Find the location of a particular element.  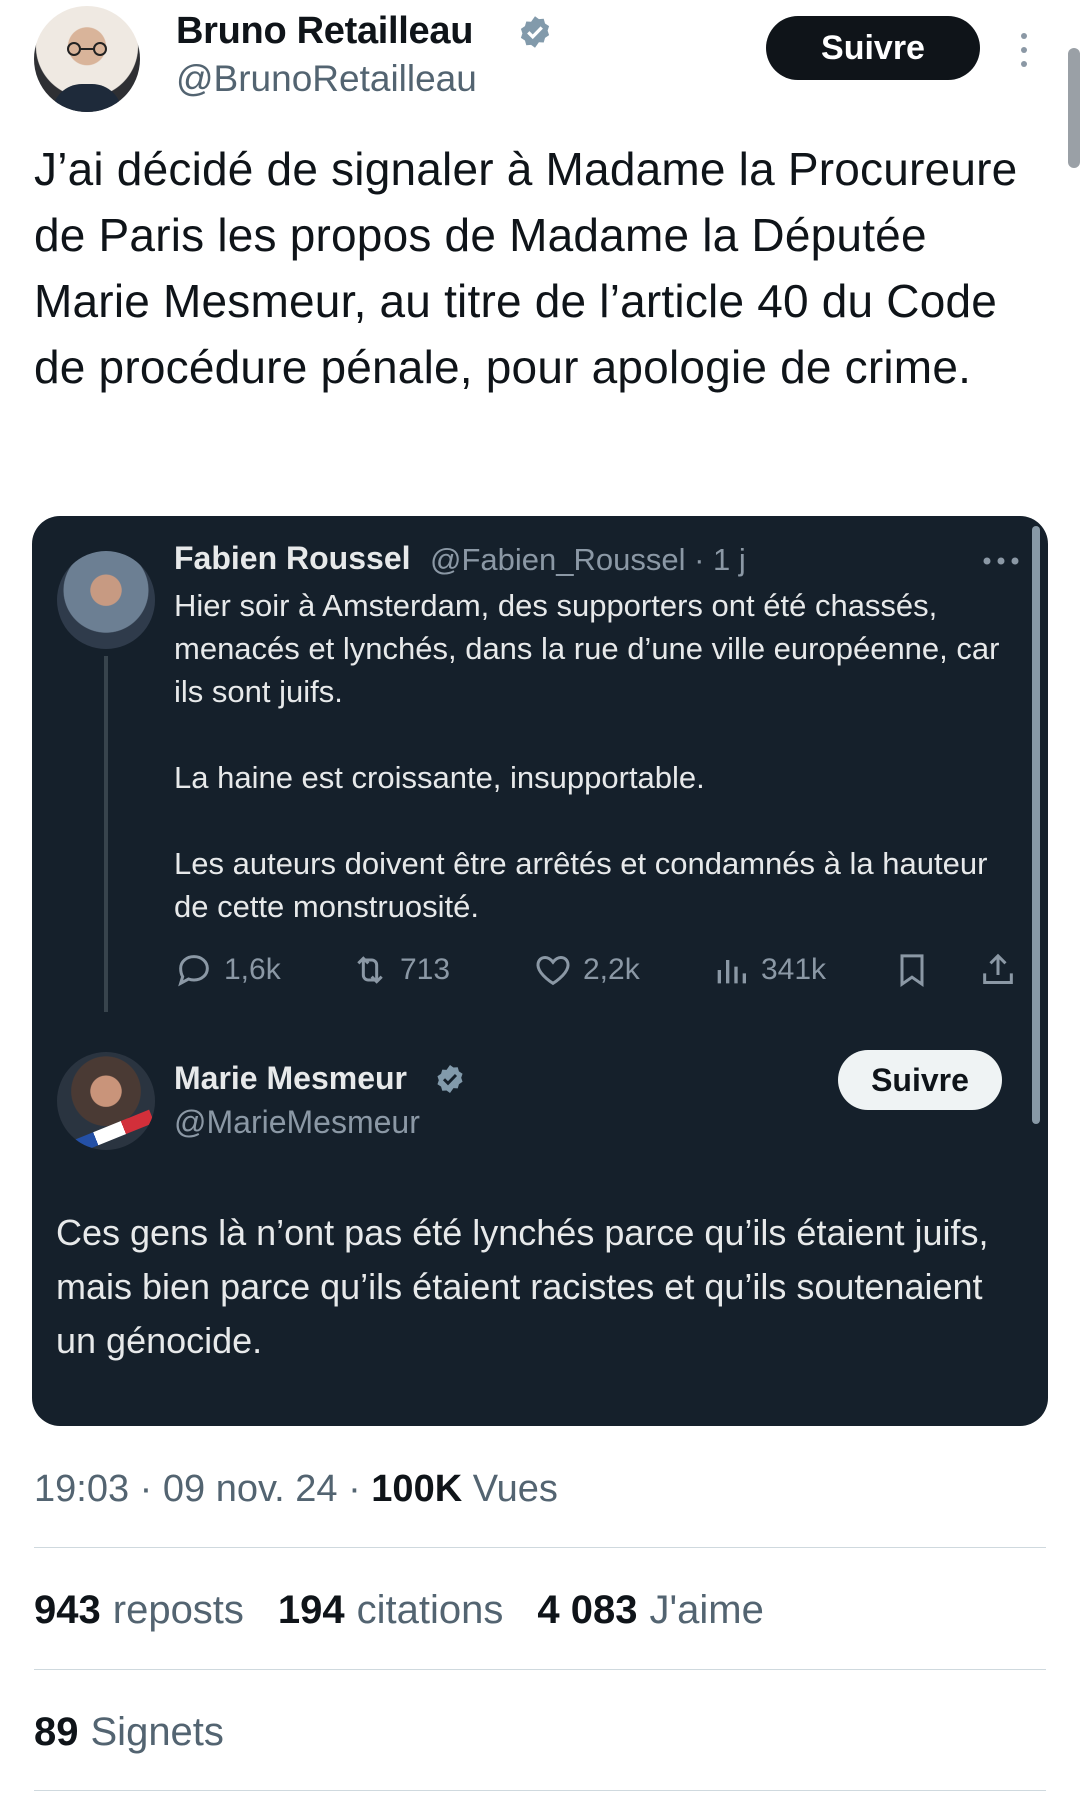

reply-author-handle: @MarieMesmeur is located at coordinates (297, 1122).